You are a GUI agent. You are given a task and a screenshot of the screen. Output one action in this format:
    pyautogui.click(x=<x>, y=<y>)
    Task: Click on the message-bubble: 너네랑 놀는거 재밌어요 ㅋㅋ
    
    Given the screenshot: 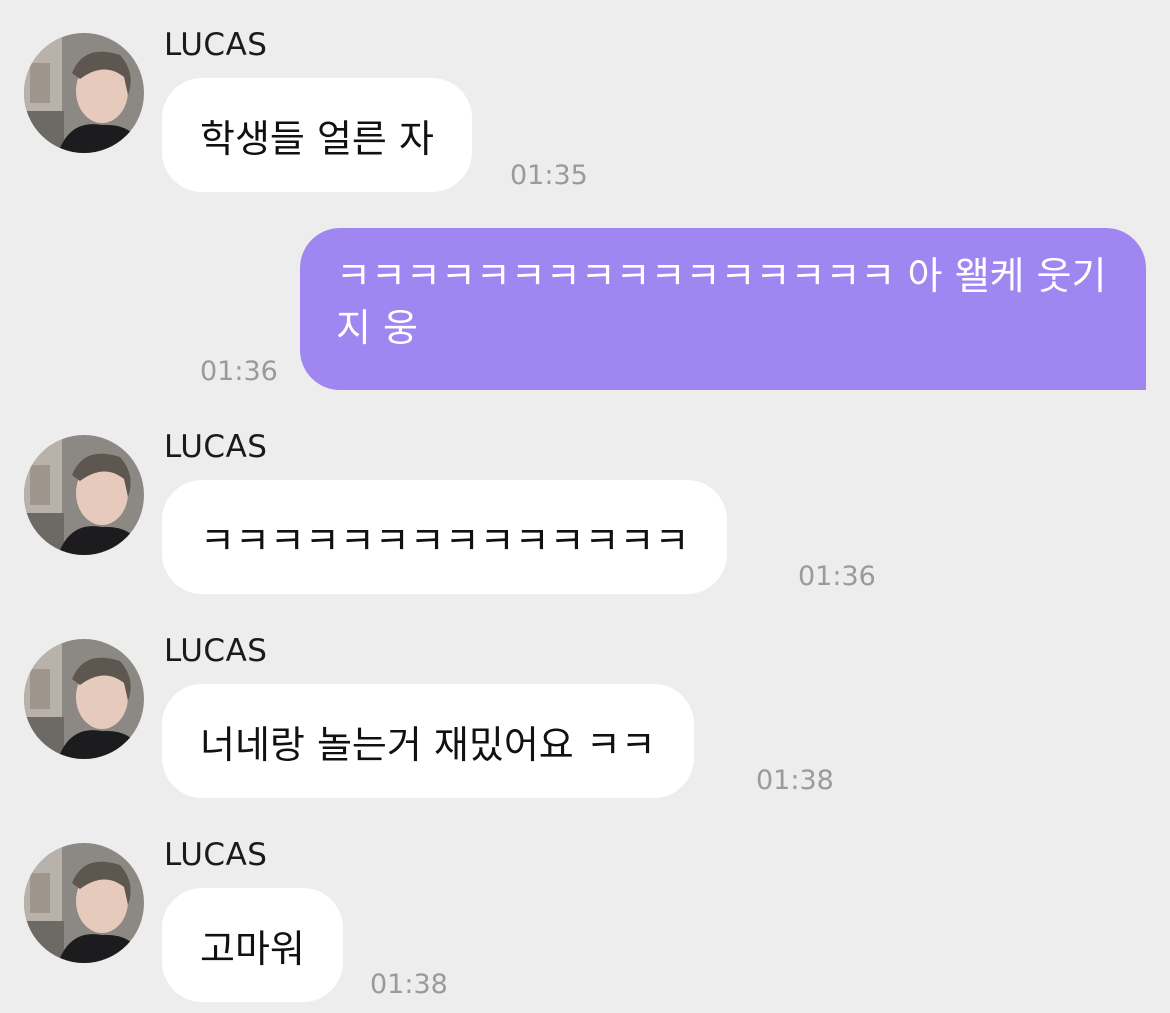 What is the action you would take?
    pyautogui.click(x=428, y=741)
    